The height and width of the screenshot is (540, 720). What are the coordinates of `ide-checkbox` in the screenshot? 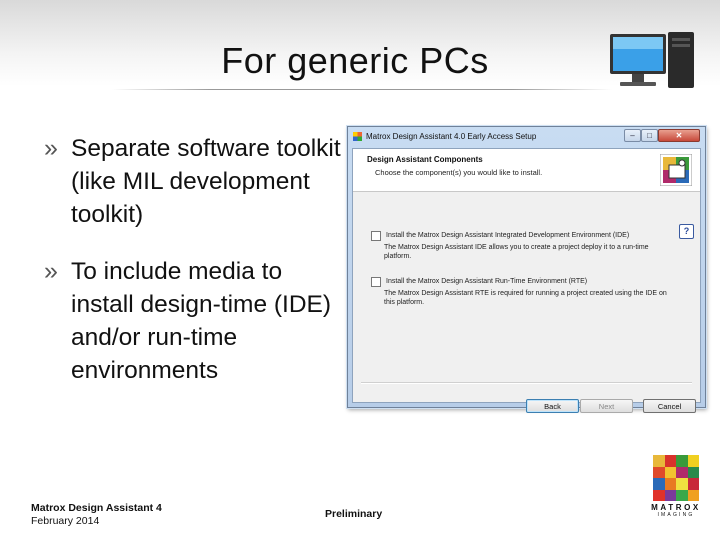 It's located at (376, 236).